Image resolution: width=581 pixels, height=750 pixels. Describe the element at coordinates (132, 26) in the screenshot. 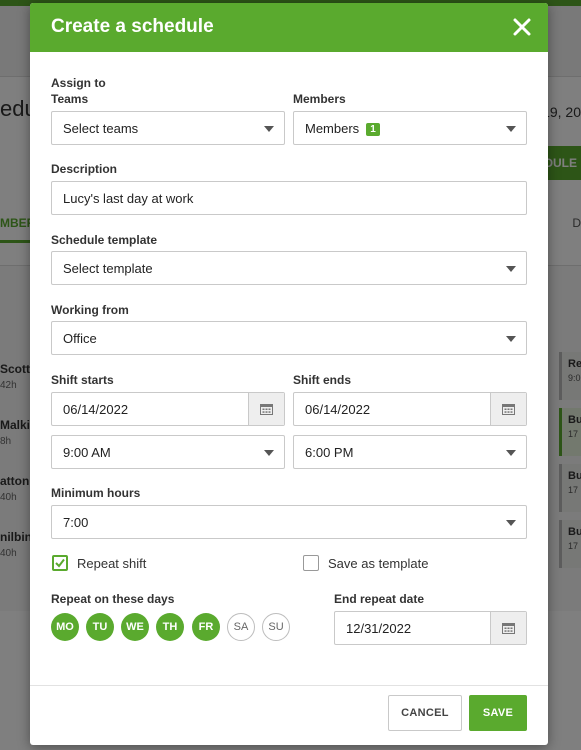

I see `dialog-title: Create a schedule` at that location.